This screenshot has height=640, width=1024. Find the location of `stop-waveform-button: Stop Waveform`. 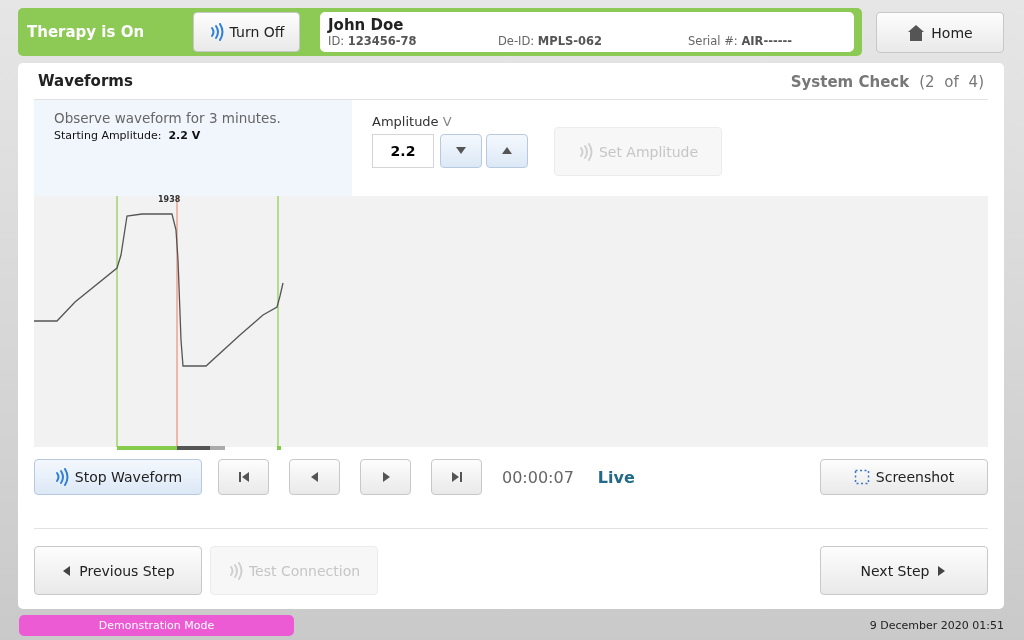

stop-waveform-button: Stop Waveform is located at coordinates (118, 477).